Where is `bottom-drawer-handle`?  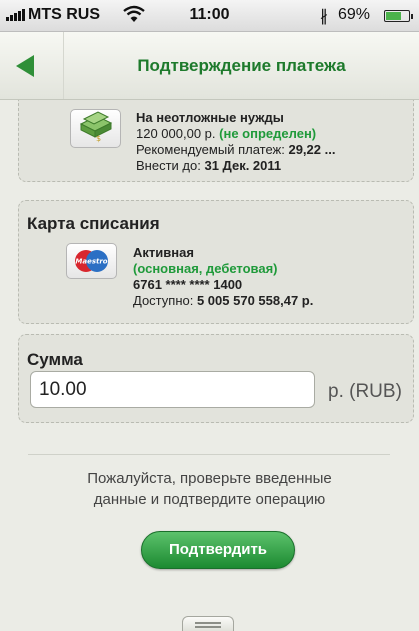 bottom-drawer-handle is located at coordinates (208, 623).